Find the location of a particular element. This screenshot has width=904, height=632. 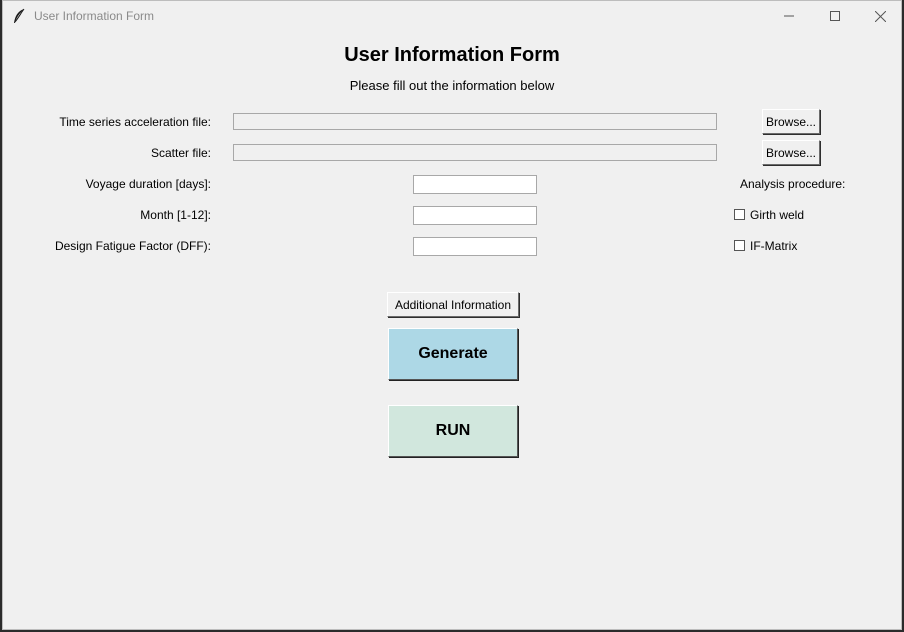

time-series-label: Time series acceleration file: is located at coordinates (135, 122).